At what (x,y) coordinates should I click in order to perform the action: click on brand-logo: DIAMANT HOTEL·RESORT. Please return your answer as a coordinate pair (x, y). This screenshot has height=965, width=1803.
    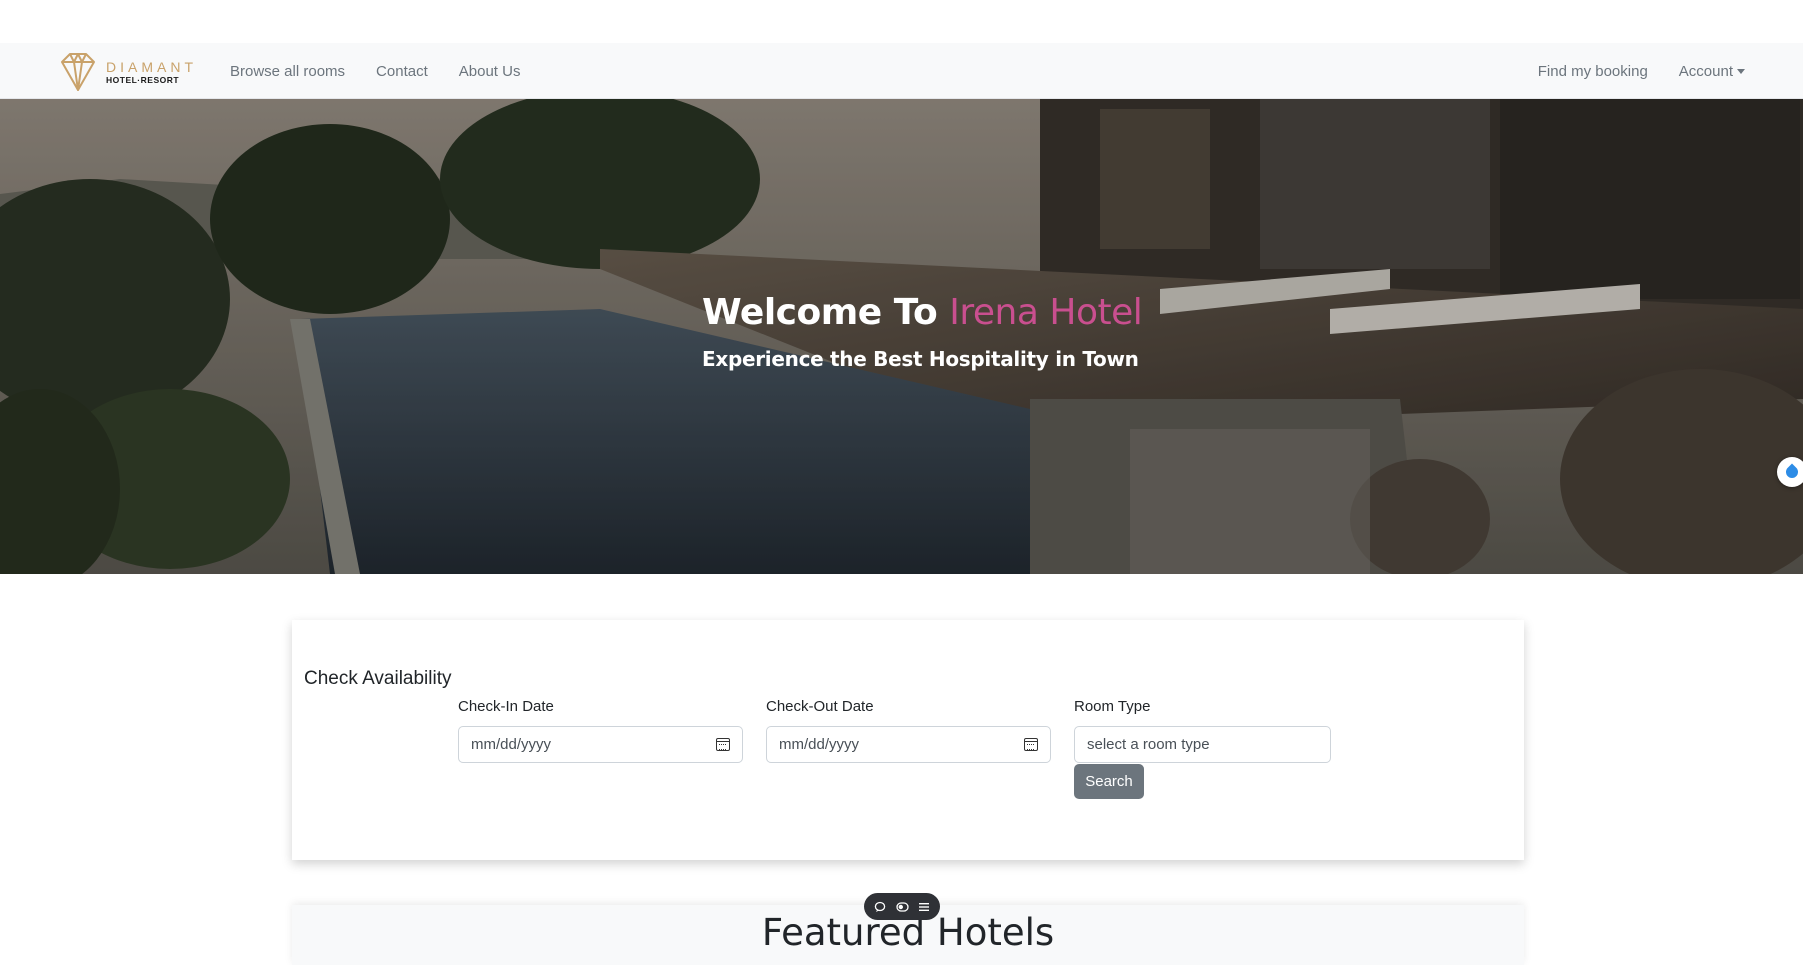
    Looking at the image, I should click on (126, 72).